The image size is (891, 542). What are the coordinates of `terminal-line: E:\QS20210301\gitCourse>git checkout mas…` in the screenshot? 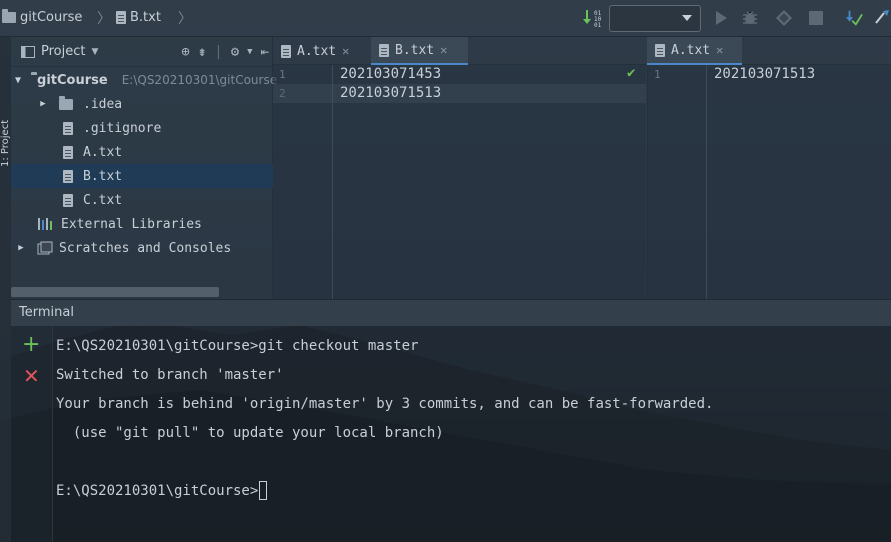 It's located at (237, 346).